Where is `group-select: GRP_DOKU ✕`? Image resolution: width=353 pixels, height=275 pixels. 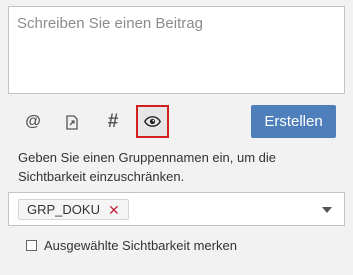 group-select: GRP_DOKU ✕ is located at coordinates (176, 209).